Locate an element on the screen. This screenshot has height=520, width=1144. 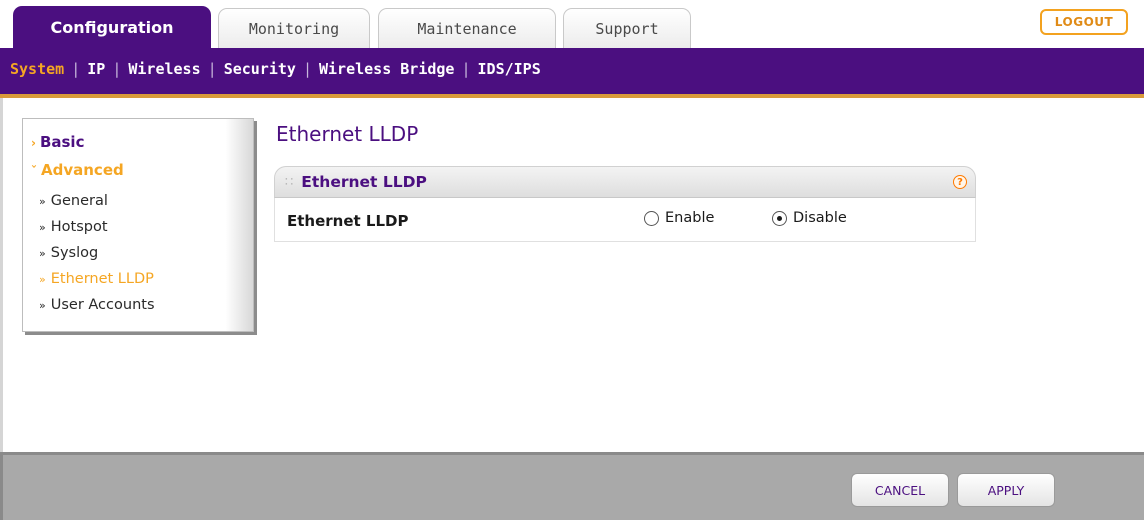
logout-button: LOGOUT is located at coordinates (1084, 22).